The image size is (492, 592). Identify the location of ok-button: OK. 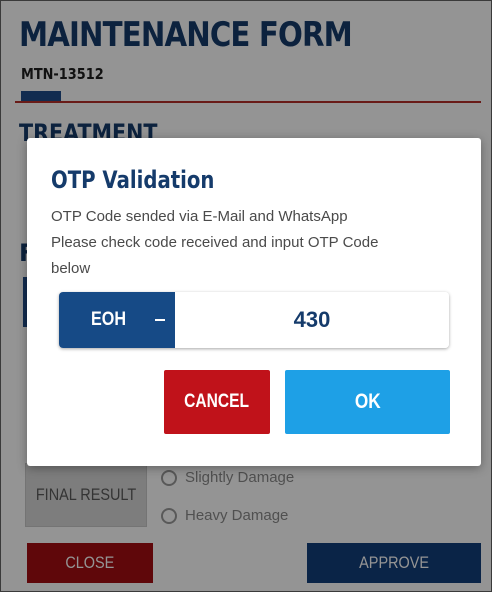
(367, 402).